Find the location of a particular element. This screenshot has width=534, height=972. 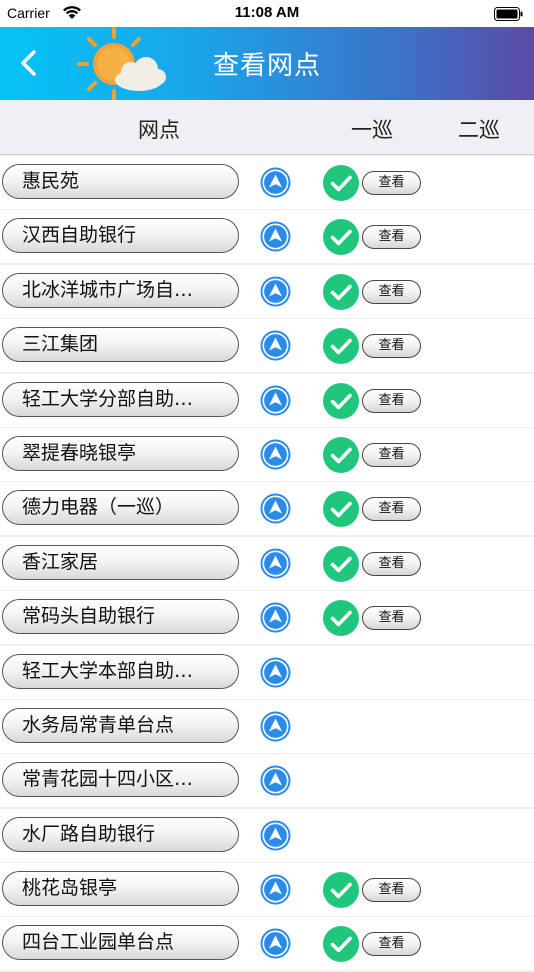

table-row: 轻工大学分部自助… 查看 is located at coordinates (267, 400).